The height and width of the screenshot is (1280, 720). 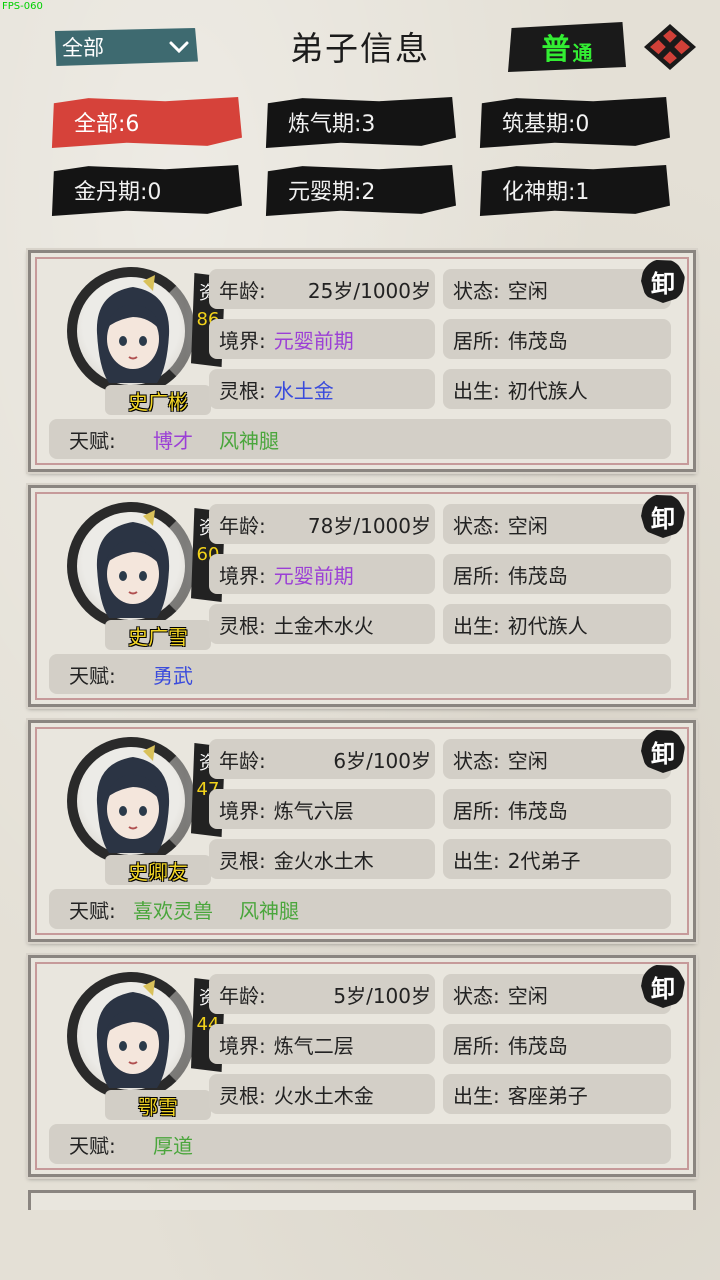 I want to click on spirit-root-field: 灵根: 水土金, so click(x=322, y=389).